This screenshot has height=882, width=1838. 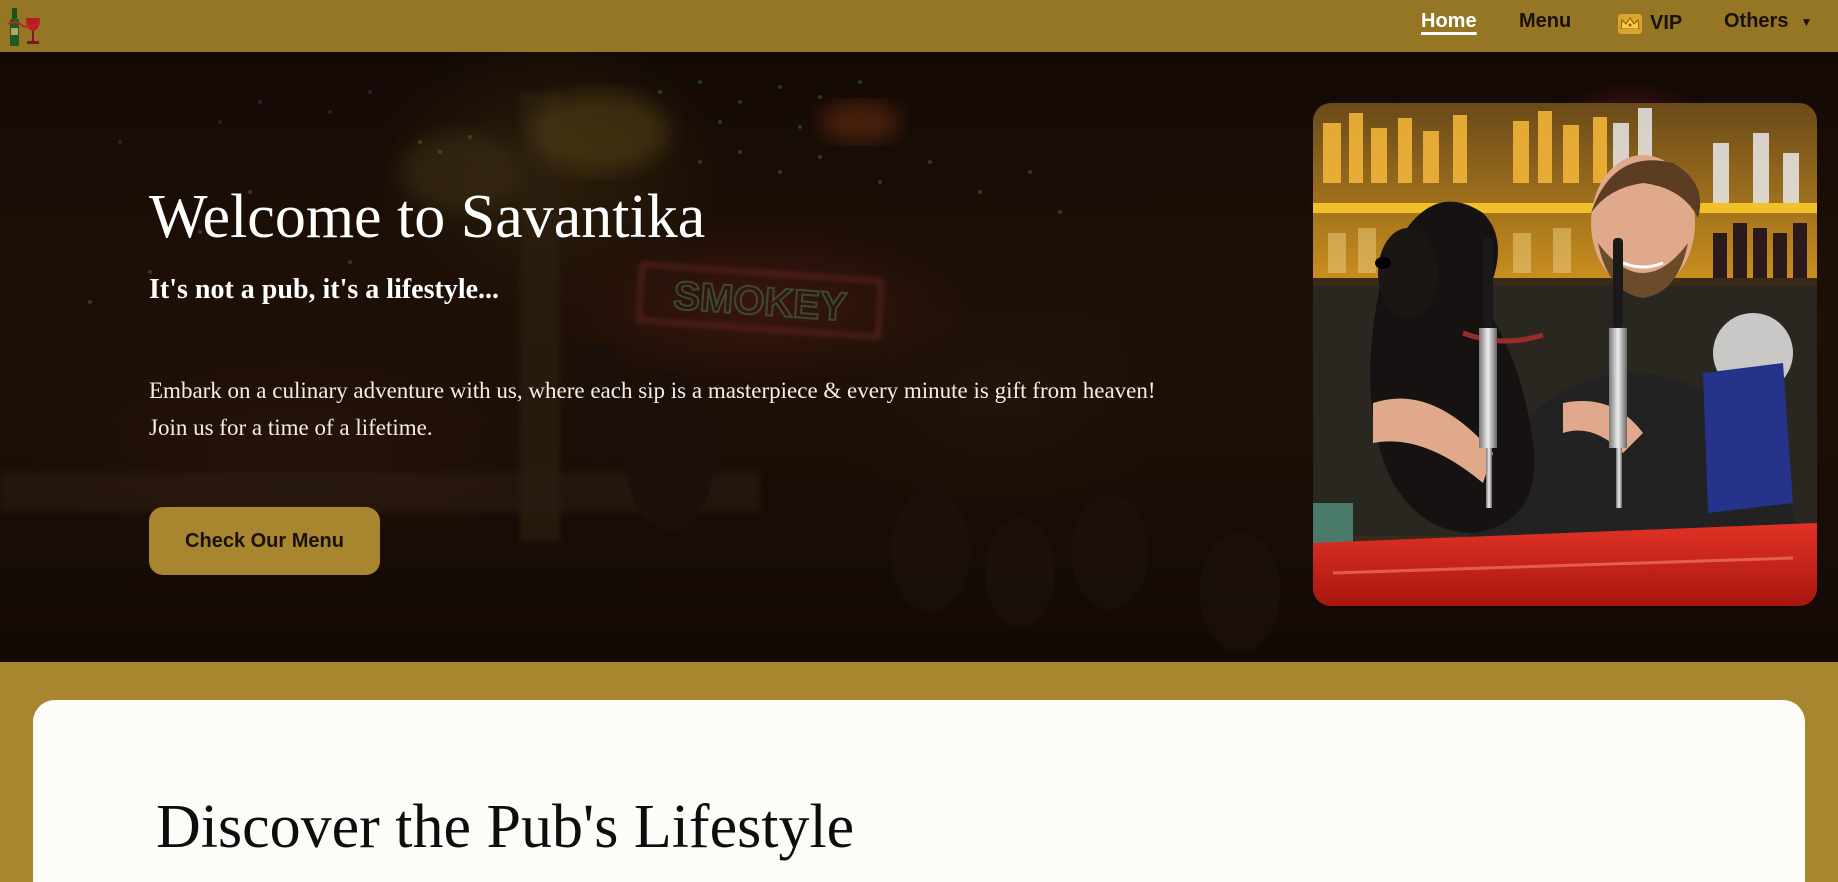 I want to click on nav-menu-link: Menu, so click(x=1545, y=21).